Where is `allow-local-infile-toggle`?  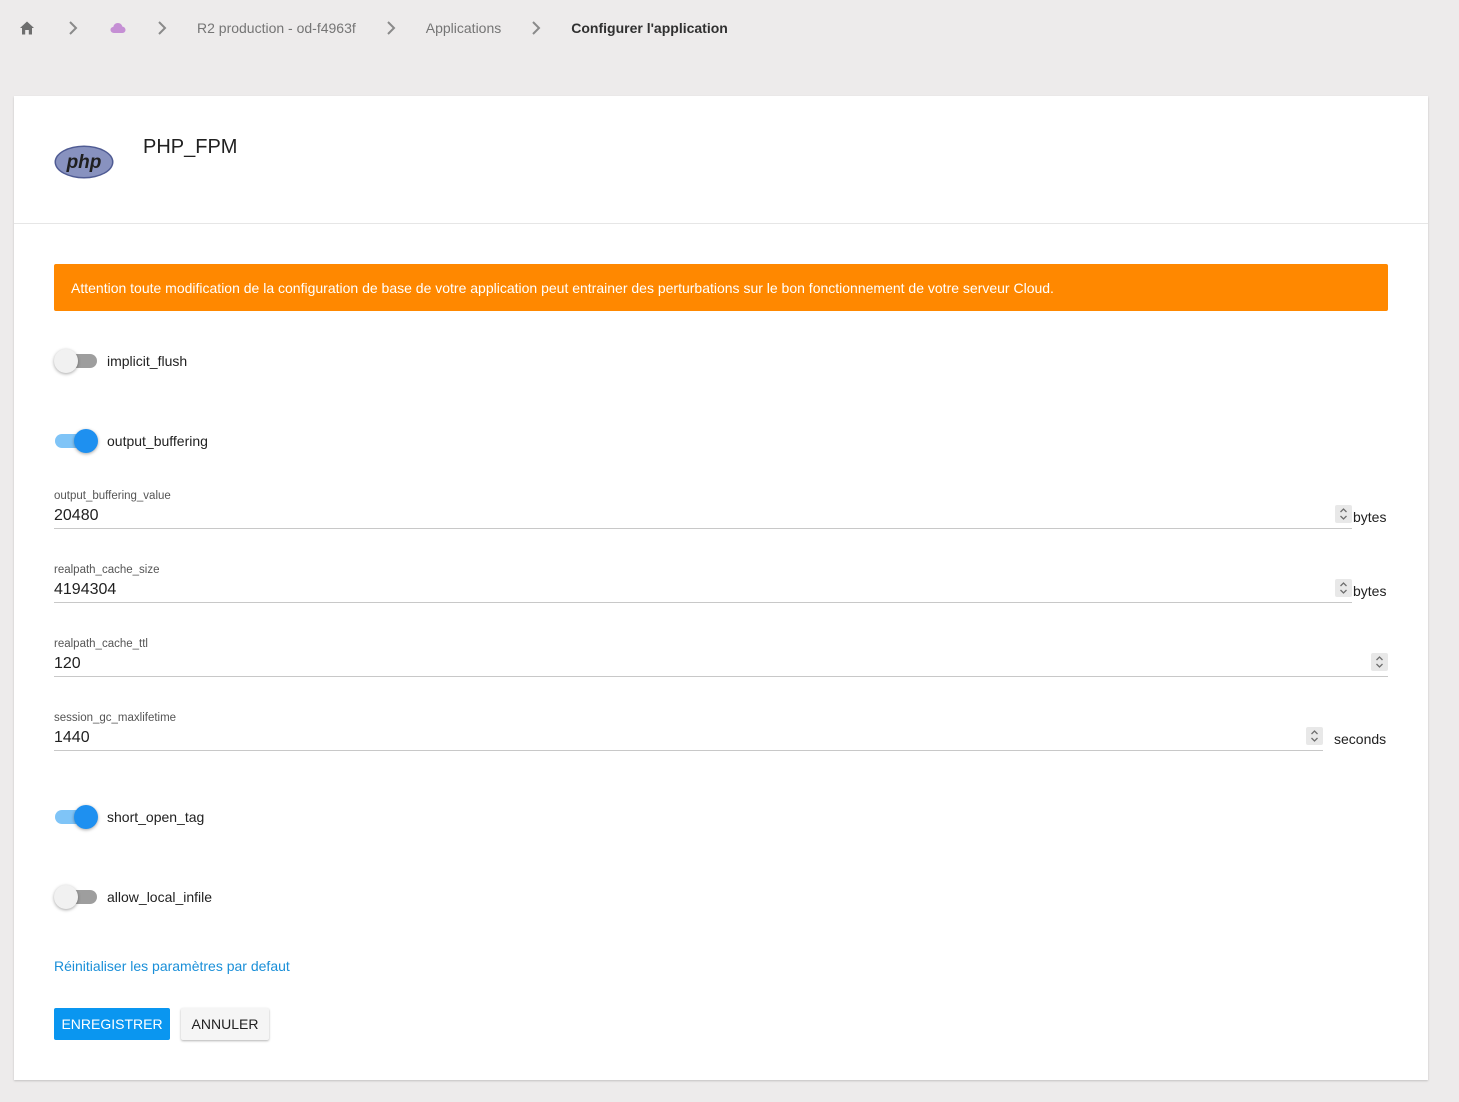 allow-local-infile-toggle is located at coordinates (76, 897).